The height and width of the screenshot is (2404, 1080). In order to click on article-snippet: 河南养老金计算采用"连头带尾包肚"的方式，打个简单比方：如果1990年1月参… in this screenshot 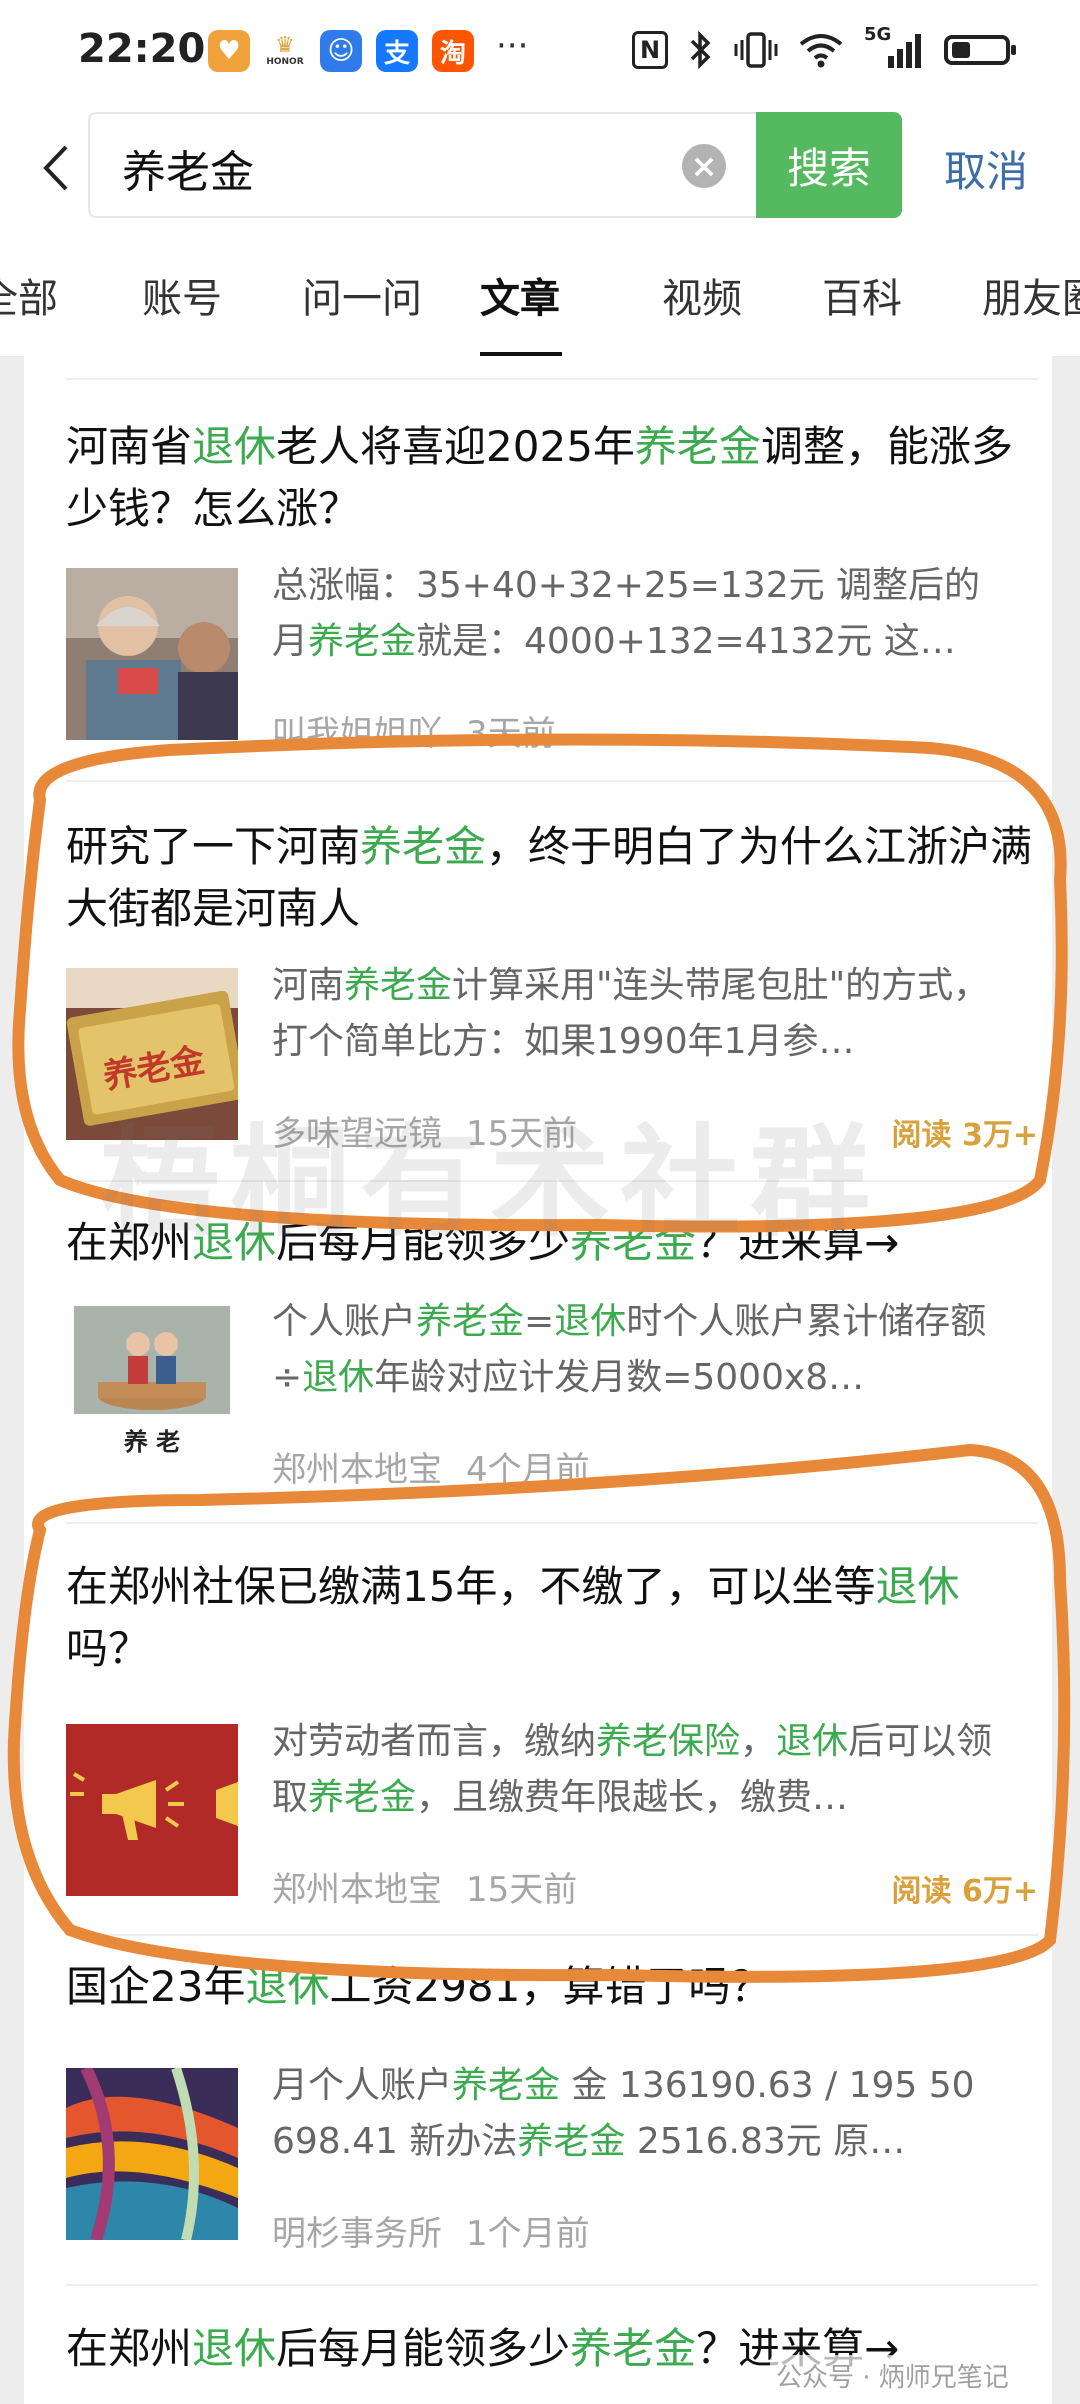, I will do `click(642, 1014)`.